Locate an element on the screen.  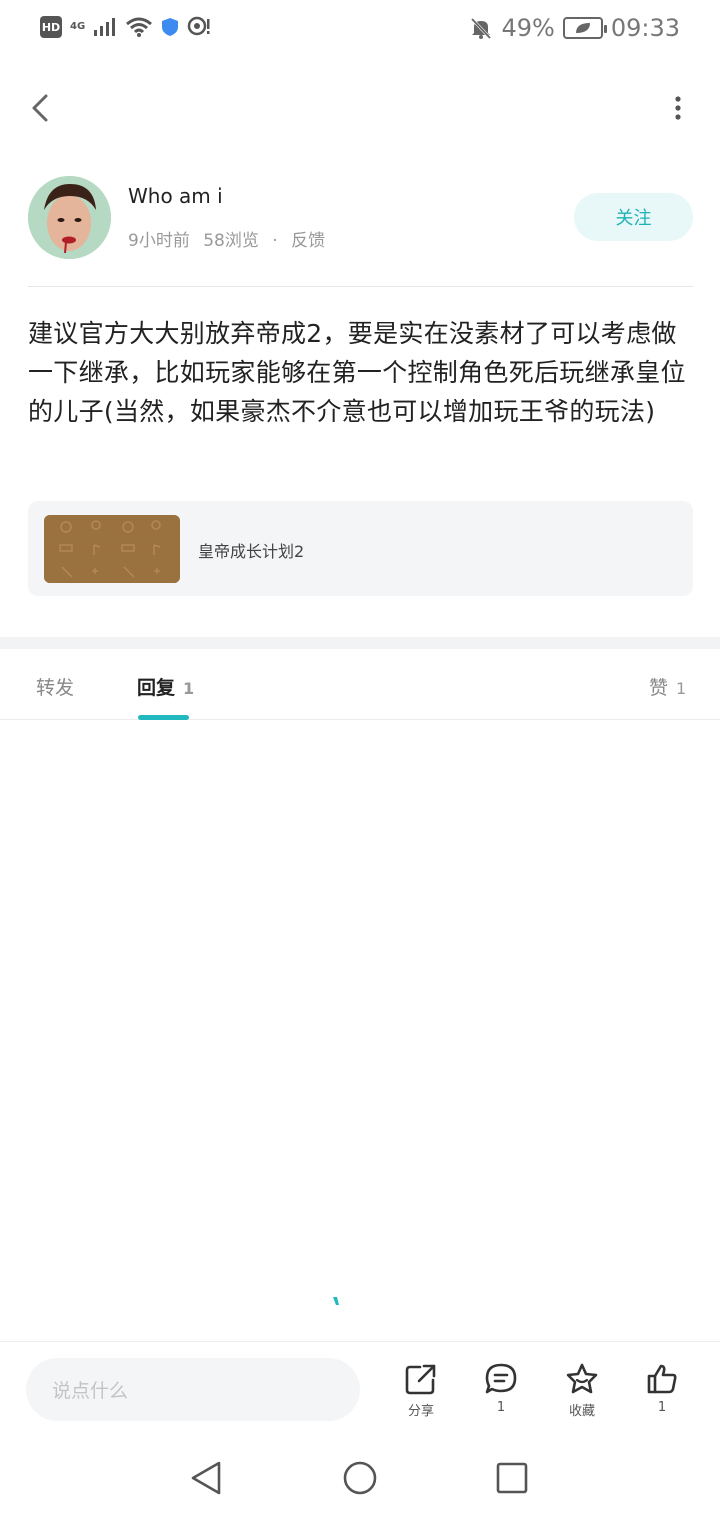
tab-repost-label: 转发 is located at coordinates (55, 688).